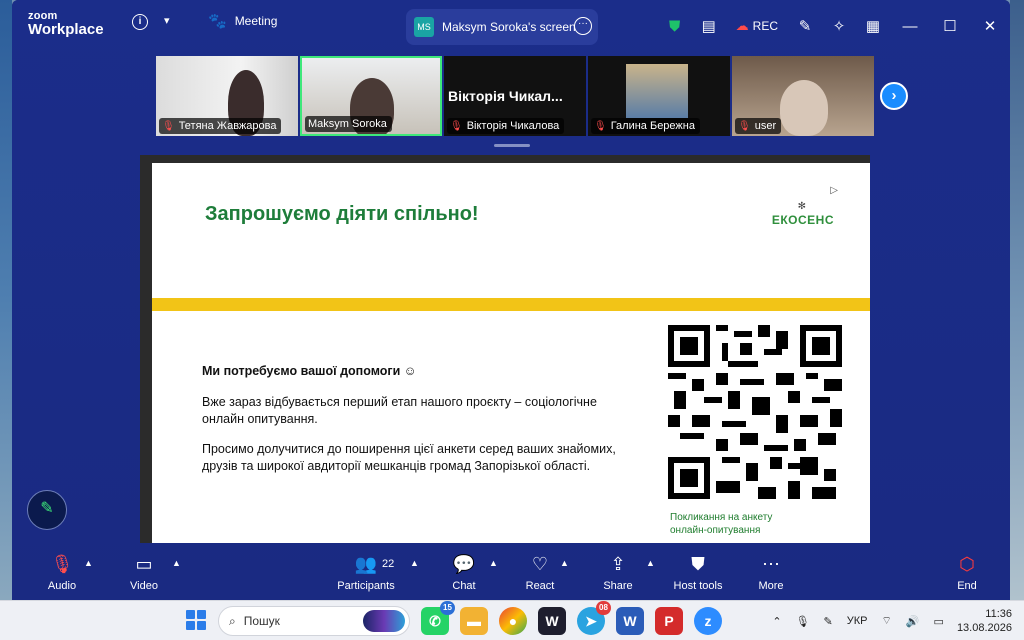  What do you see at coordinates (886, 621) in the screenshot?
I see `wifi-icon: ⌔` at bounding box center [886, 621].